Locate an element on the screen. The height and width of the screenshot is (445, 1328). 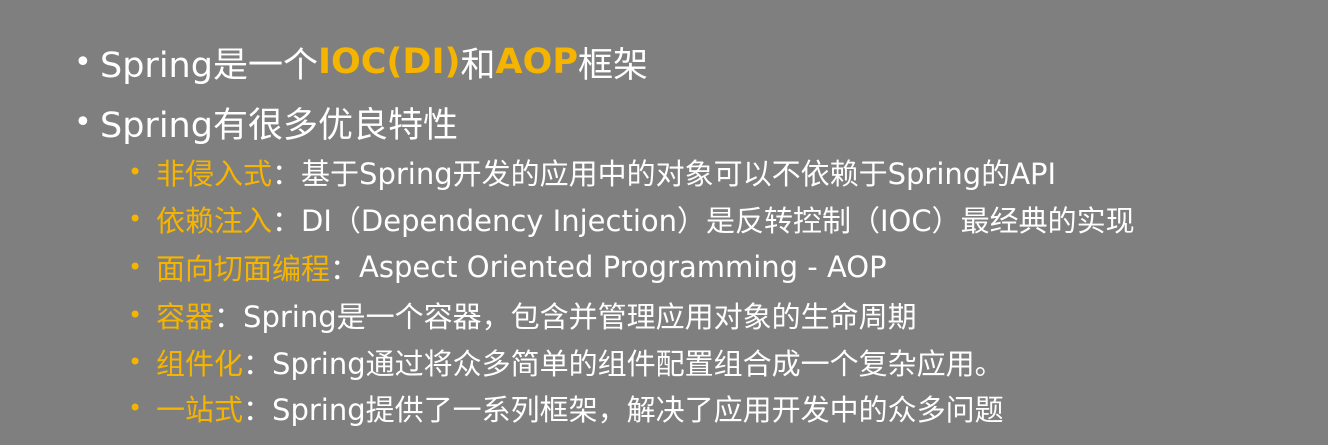
feature-term: 容器 is located at coordinates (185, 317).